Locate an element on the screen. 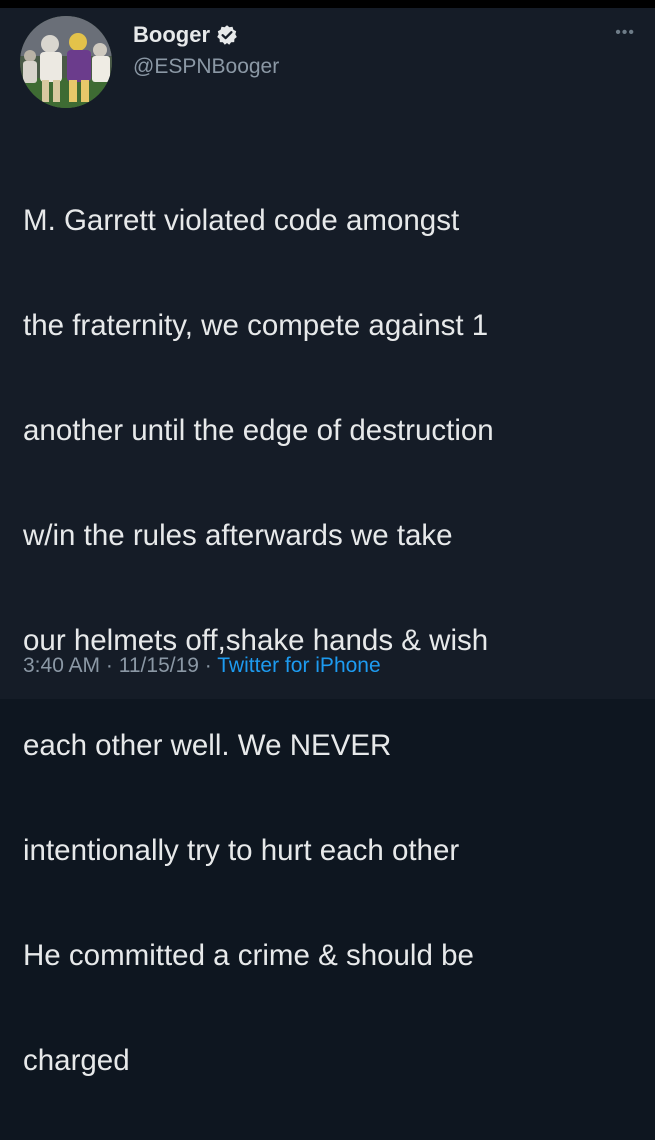  tweet-text-line: another until the edge of destruction is located at coordinates (258, 430).